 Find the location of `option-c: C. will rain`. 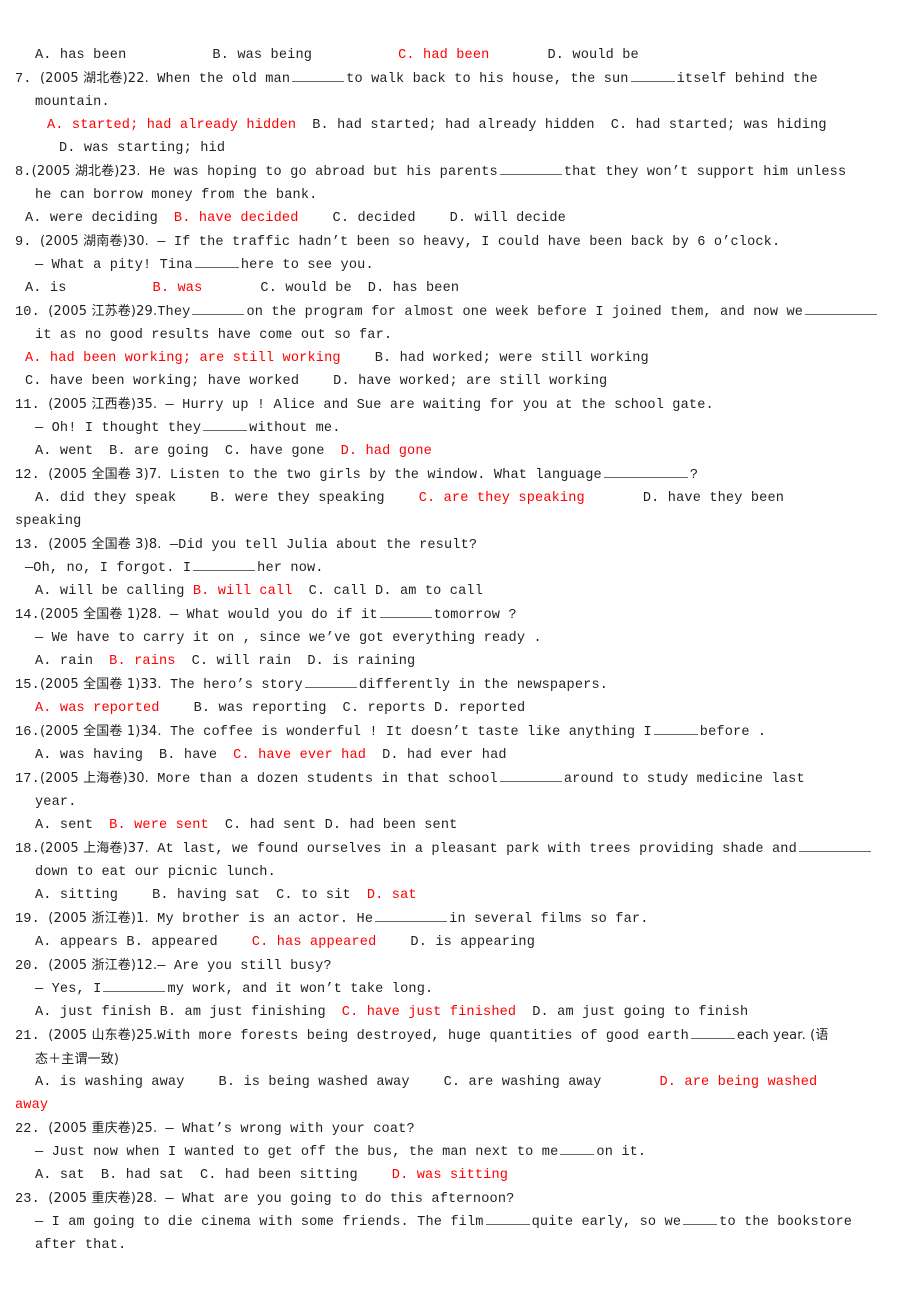

option-c: C. will rain is located at coordinates (242, 661).